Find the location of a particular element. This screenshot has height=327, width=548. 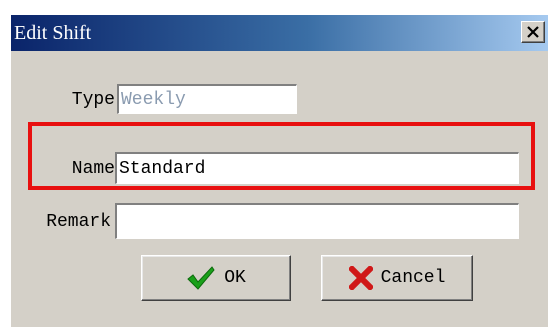

close-icon is located at coordinates (533, 32).